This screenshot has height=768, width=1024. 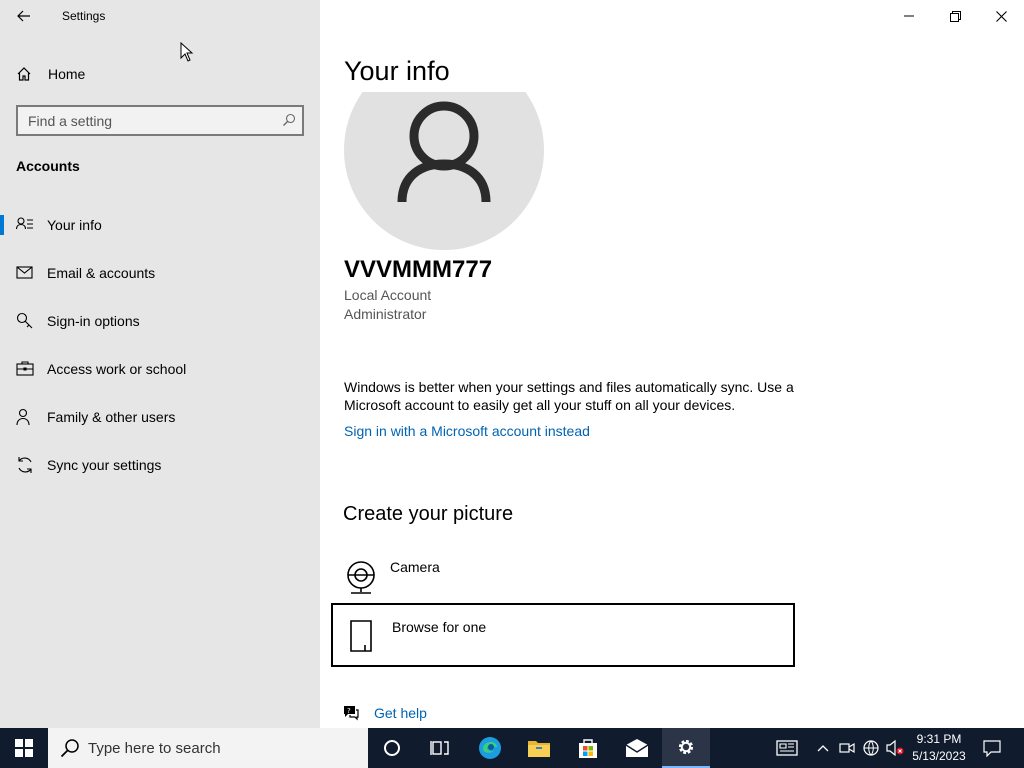 What do you see at coordinates (187, 52) in the screenshot?
I see `mouse-cursor-icon` at bounding box center [187, 52].